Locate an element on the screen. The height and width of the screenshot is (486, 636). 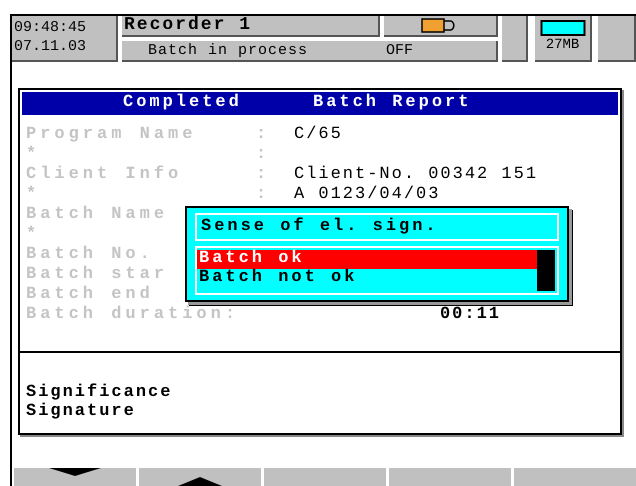
clock-date: 07.11.03 is located at coordinates (51, 46).